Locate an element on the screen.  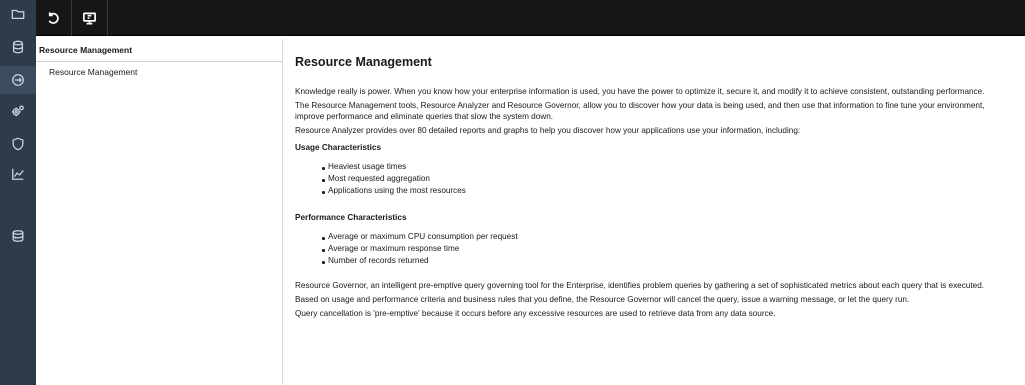
tree-item-resource-management: Resource Management is located at coordinates (159, 72).